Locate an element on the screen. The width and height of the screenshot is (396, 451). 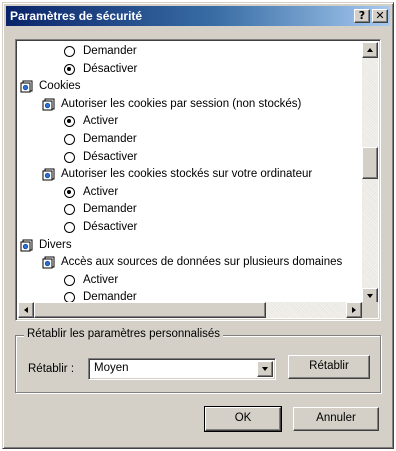
scroll-right-button is located at coordinates (354, 310).